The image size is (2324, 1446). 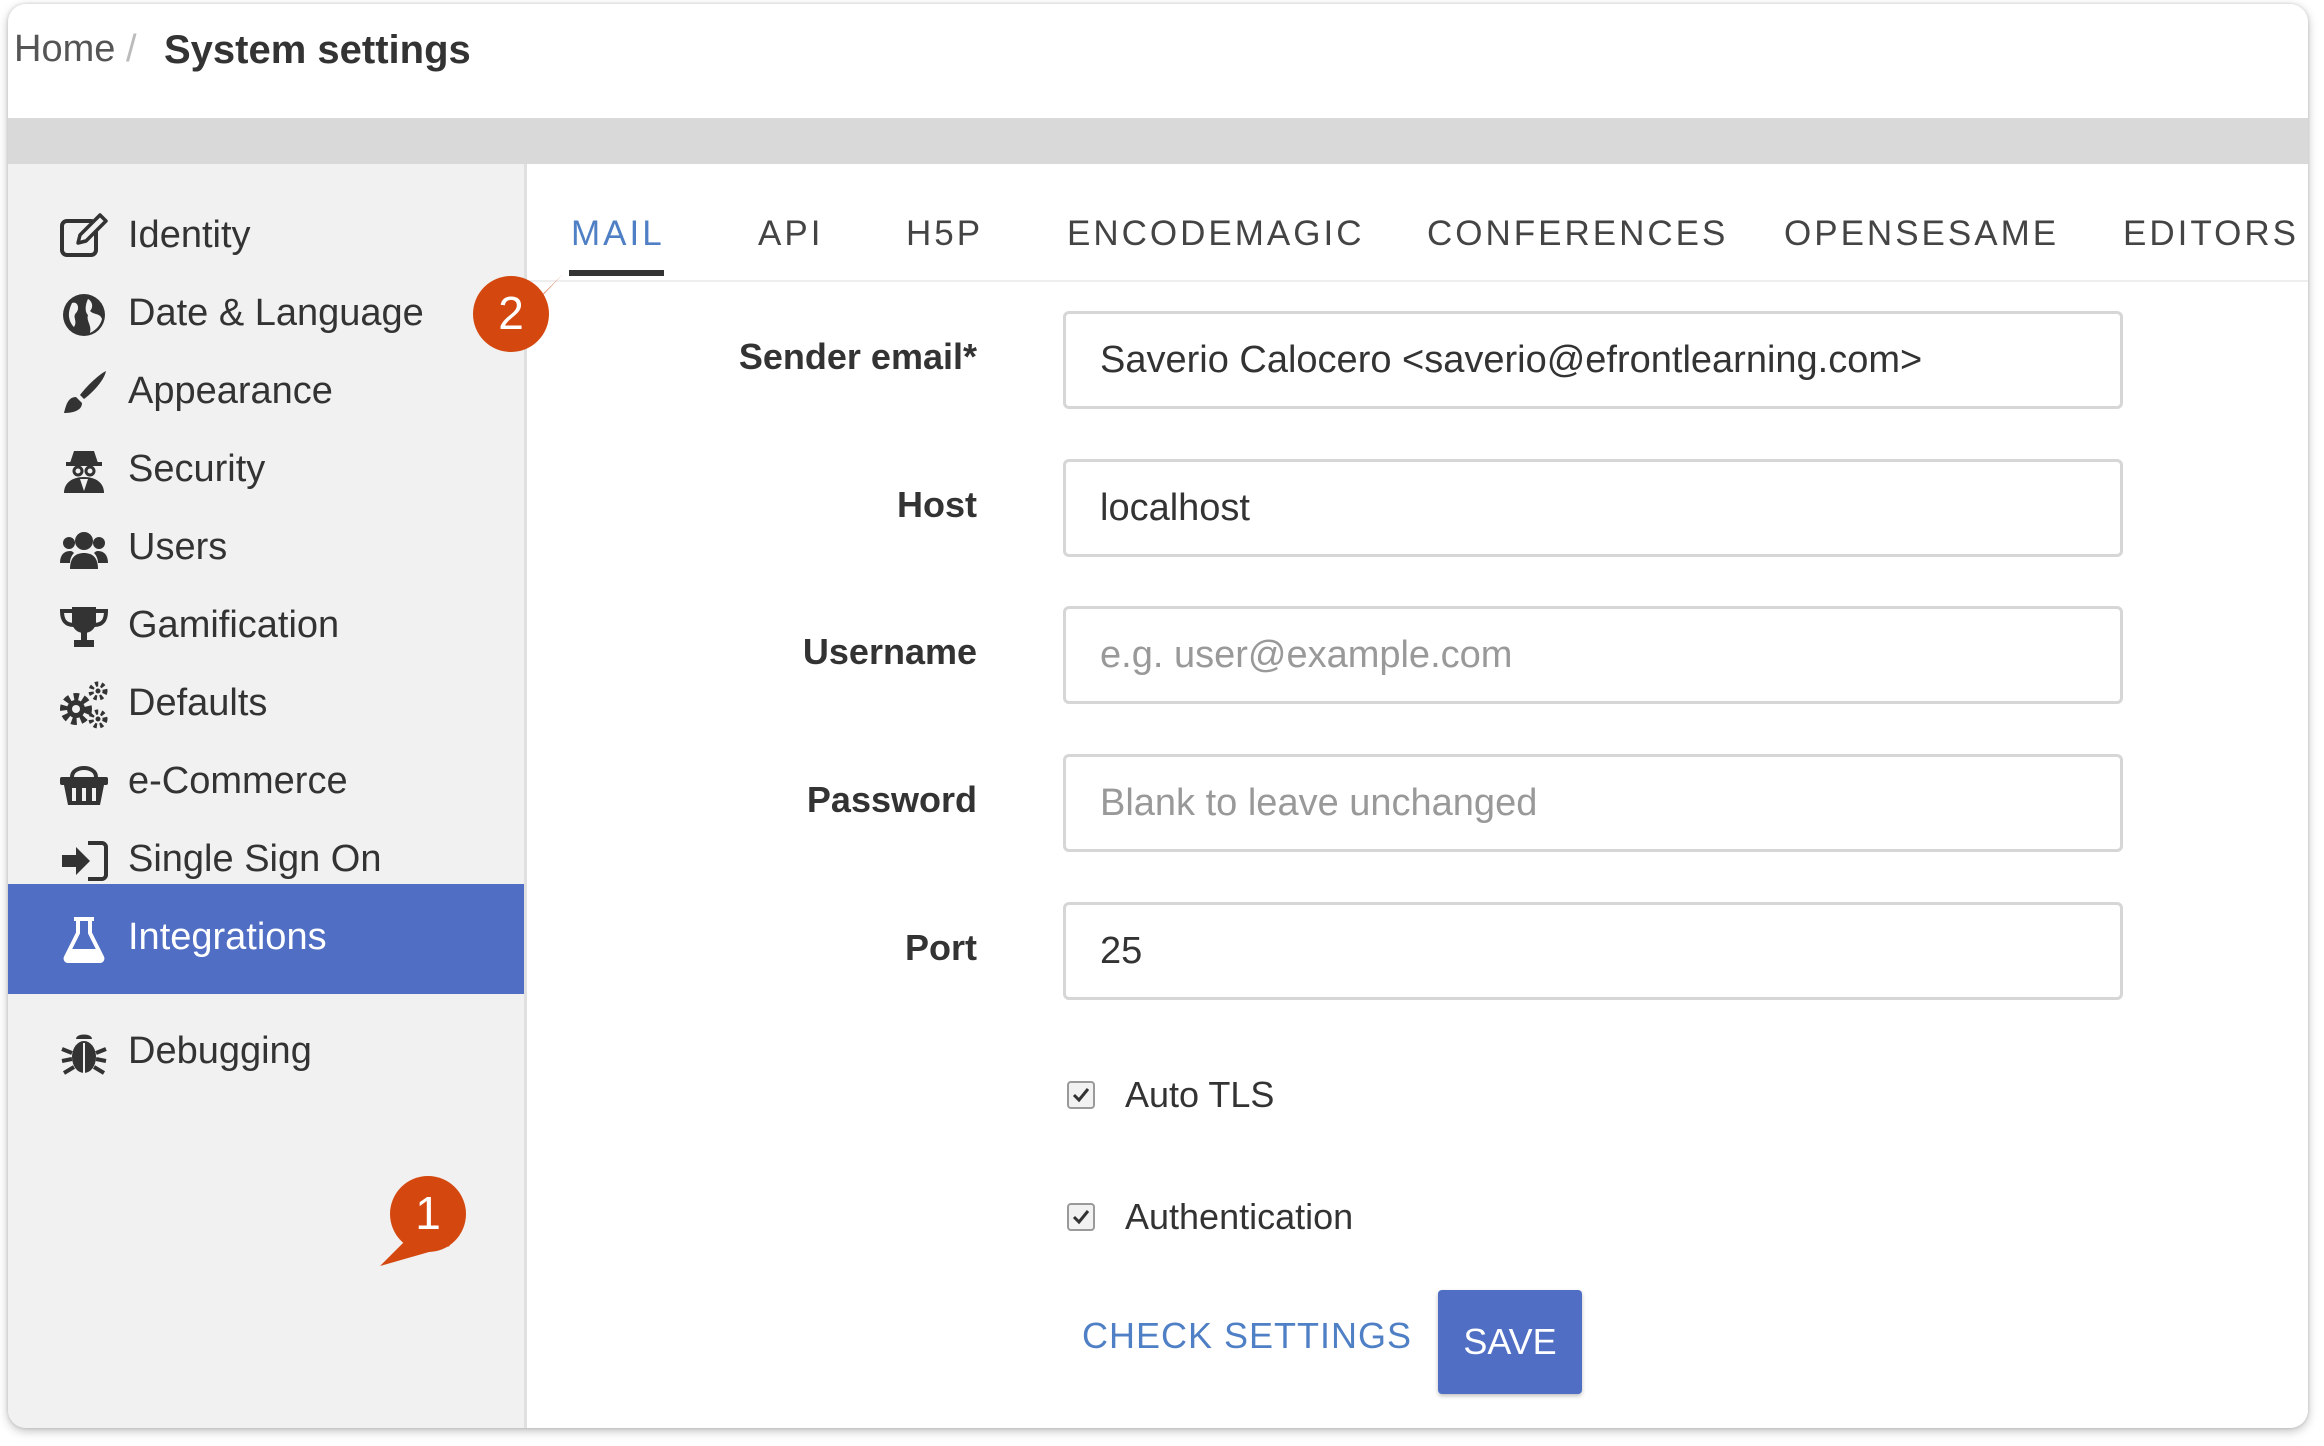 I want to click on tab-conferences: CONFERENCES, so click(x=1577, y=234).